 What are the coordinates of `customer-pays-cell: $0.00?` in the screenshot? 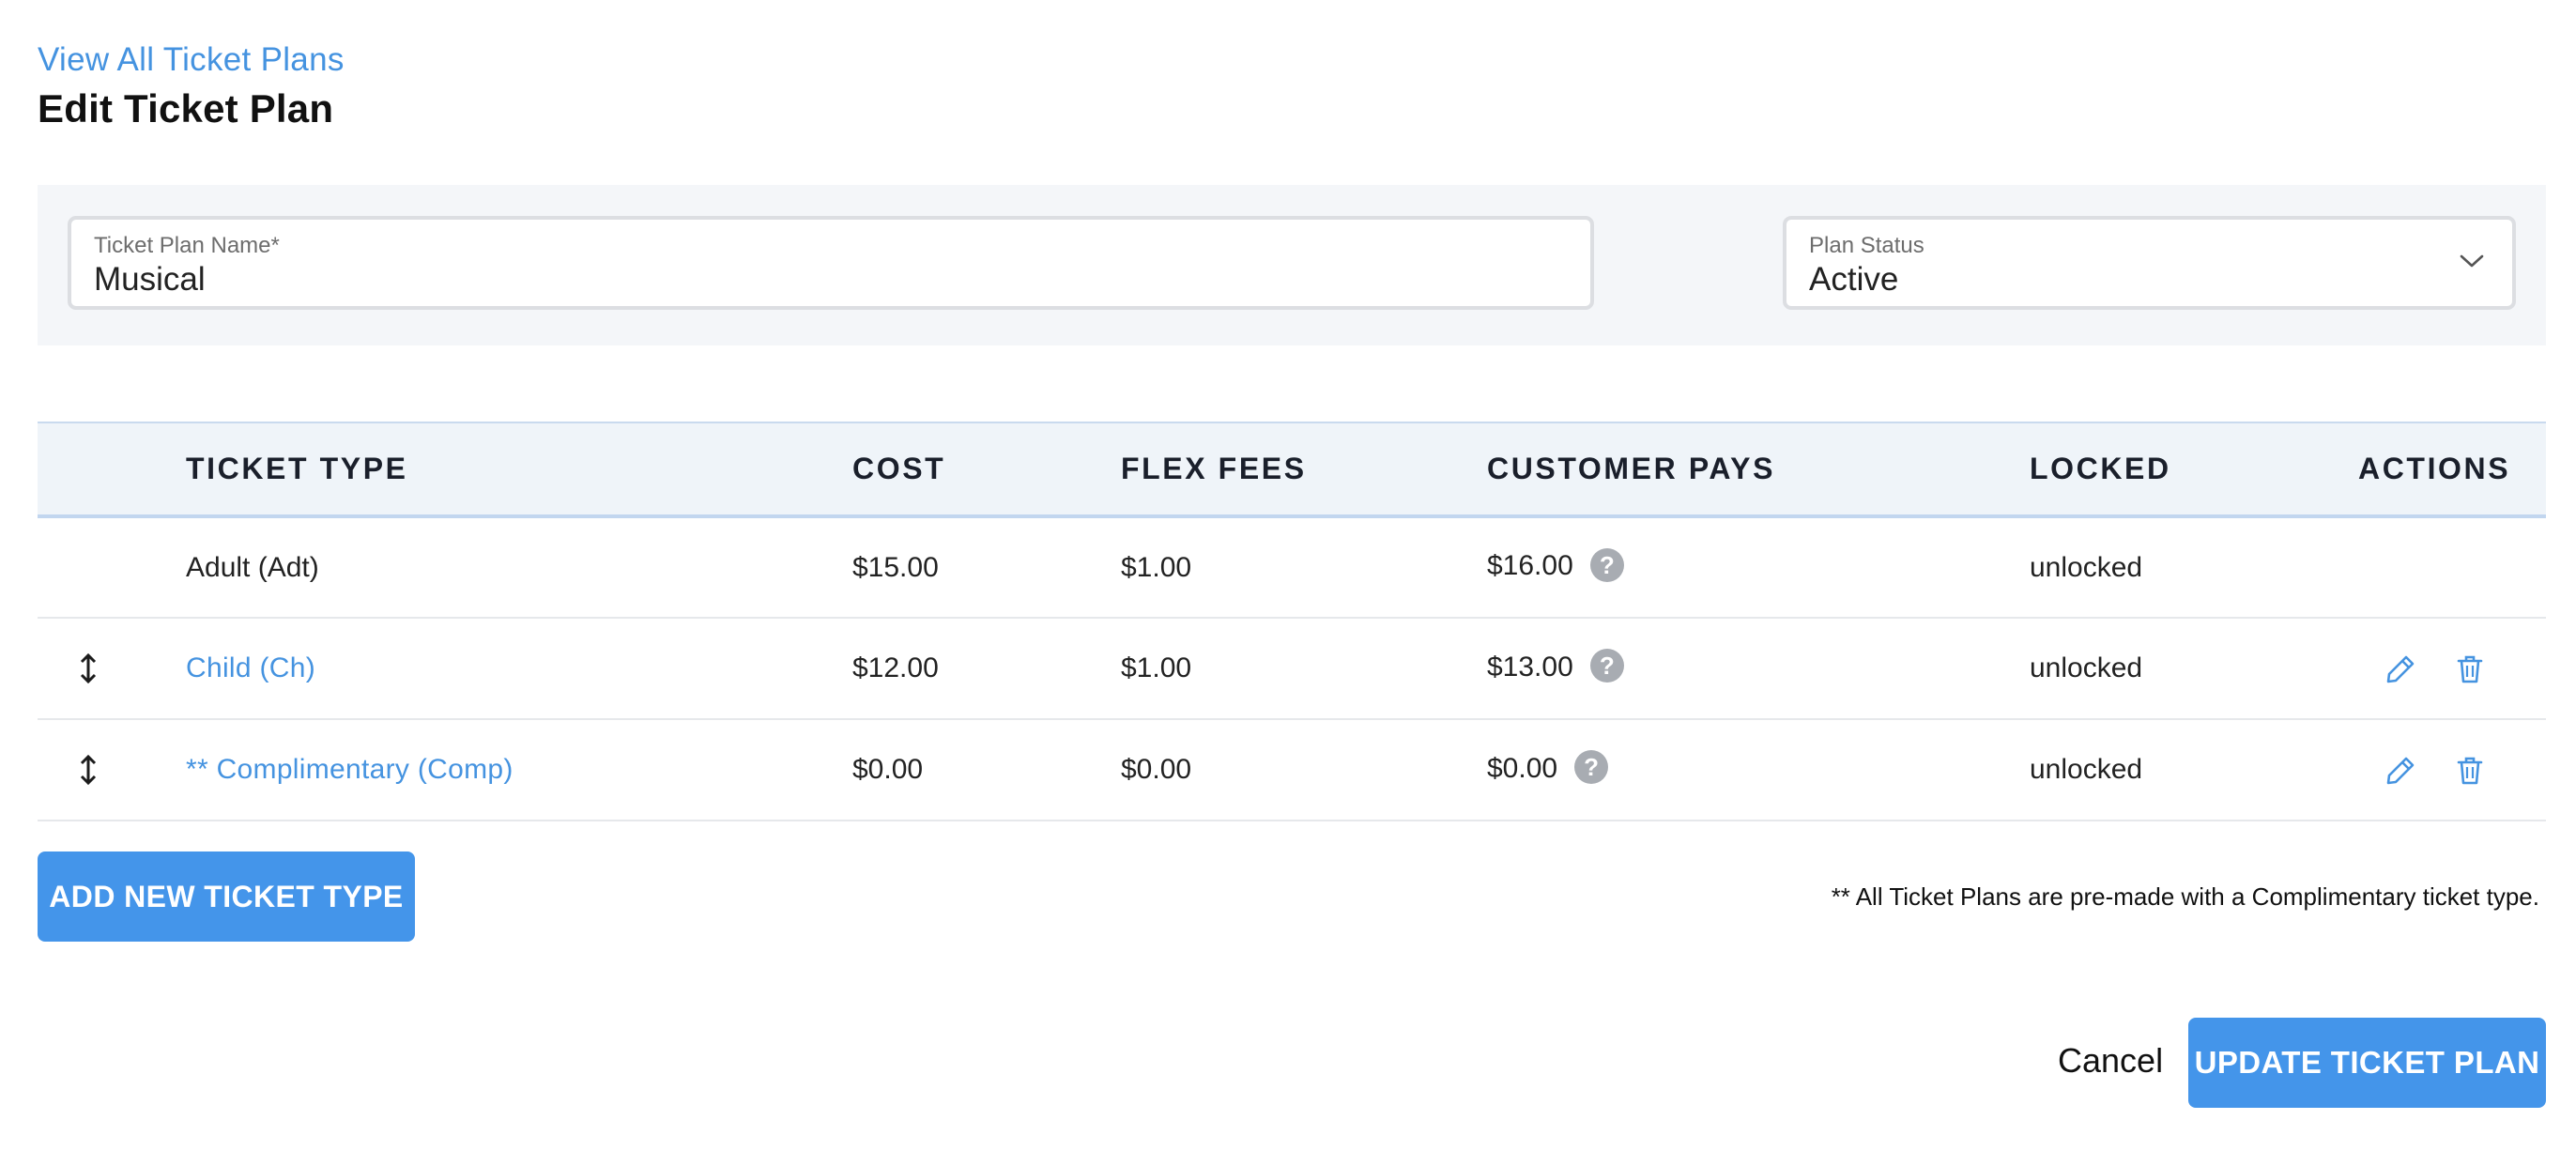 It's located at (1759, 770).